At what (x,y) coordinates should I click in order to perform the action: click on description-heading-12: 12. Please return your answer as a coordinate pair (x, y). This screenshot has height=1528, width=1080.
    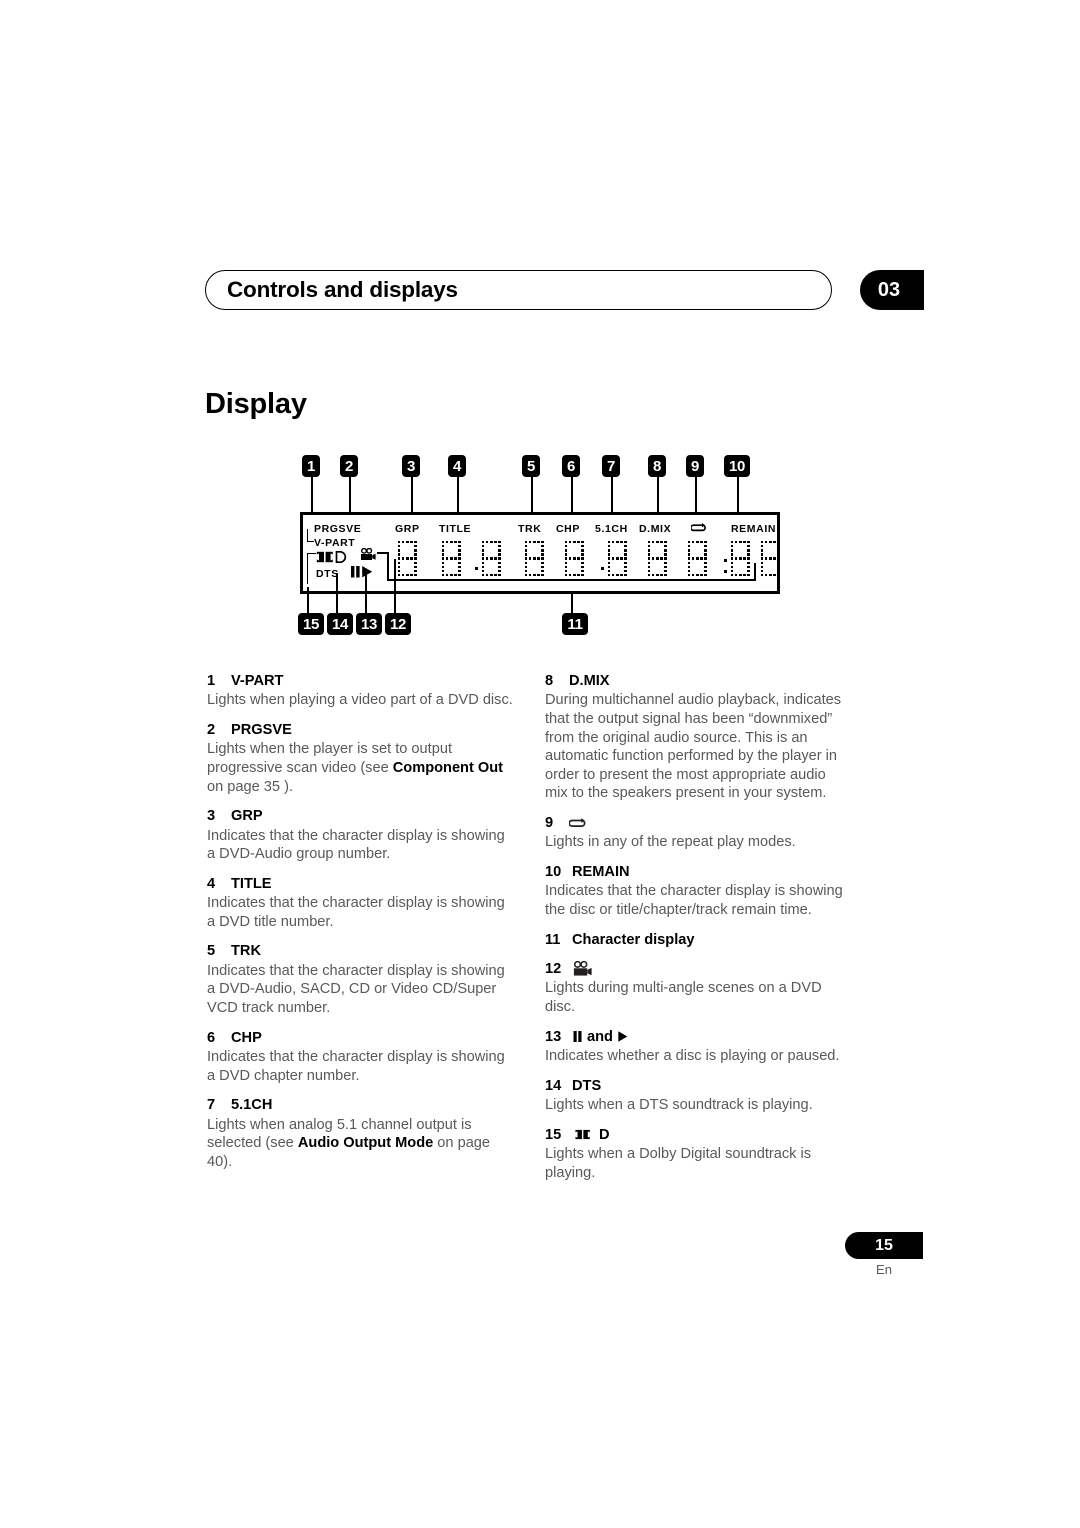
    Looking at the image, I should click on (698, 969).